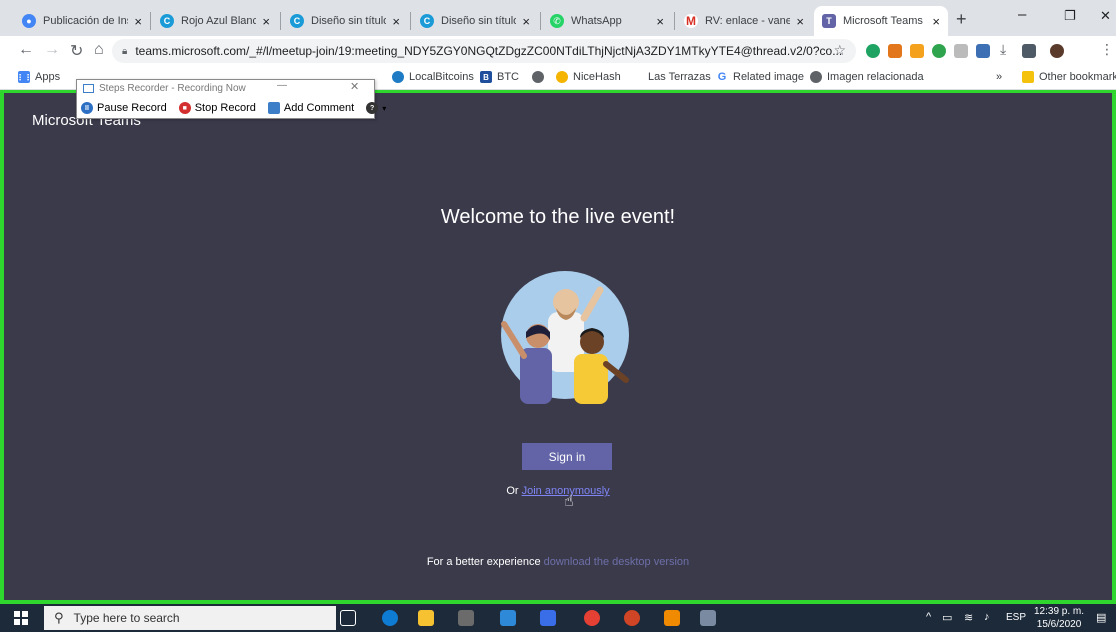 The image size is (1116, 632). Describe the element at coordinates (1105, 16) in the screenshot. I see `close-window-button: ✕` at that location.